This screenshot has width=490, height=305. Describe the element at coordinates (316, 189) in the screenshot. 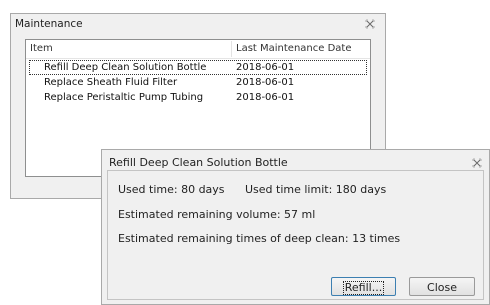

I see `used-time-limit-text: Used time limit: 180 days` at that location.